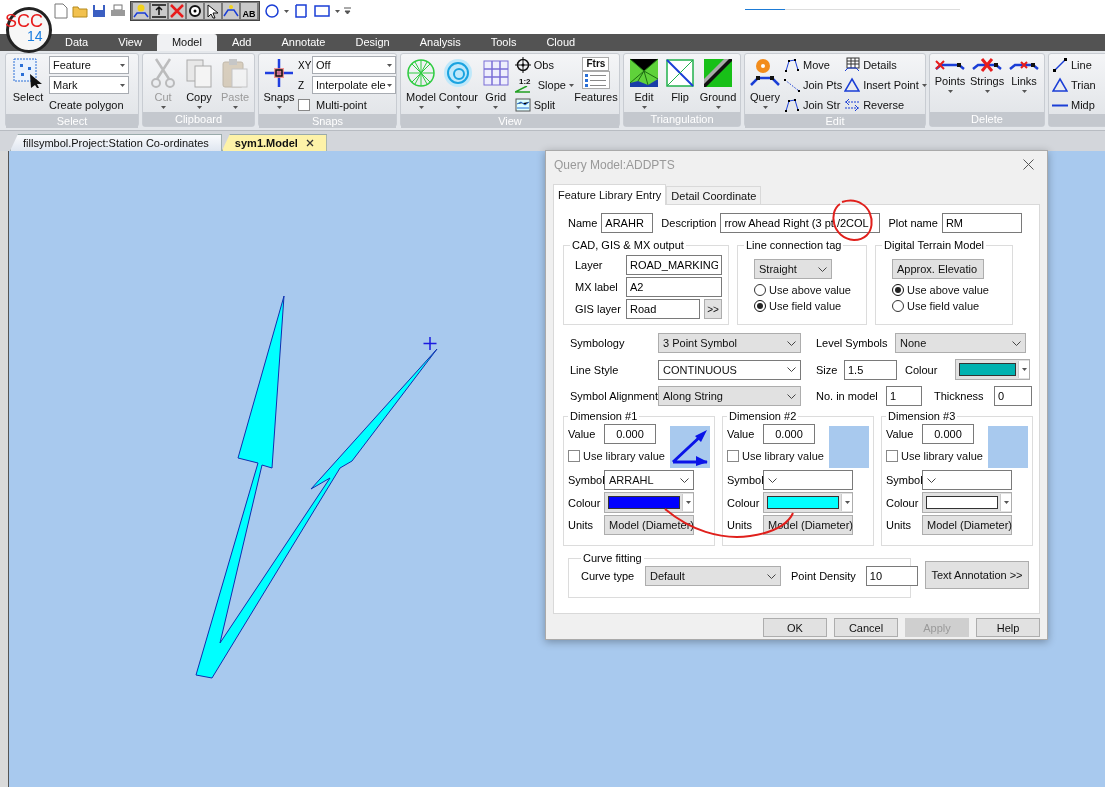 The width and height of the screenshot is (1105, 787). What do you see at coordinates (813, 85) in the screenshot?
I see `ribbon-button: Join Pts` at bounding box center [813, 85].